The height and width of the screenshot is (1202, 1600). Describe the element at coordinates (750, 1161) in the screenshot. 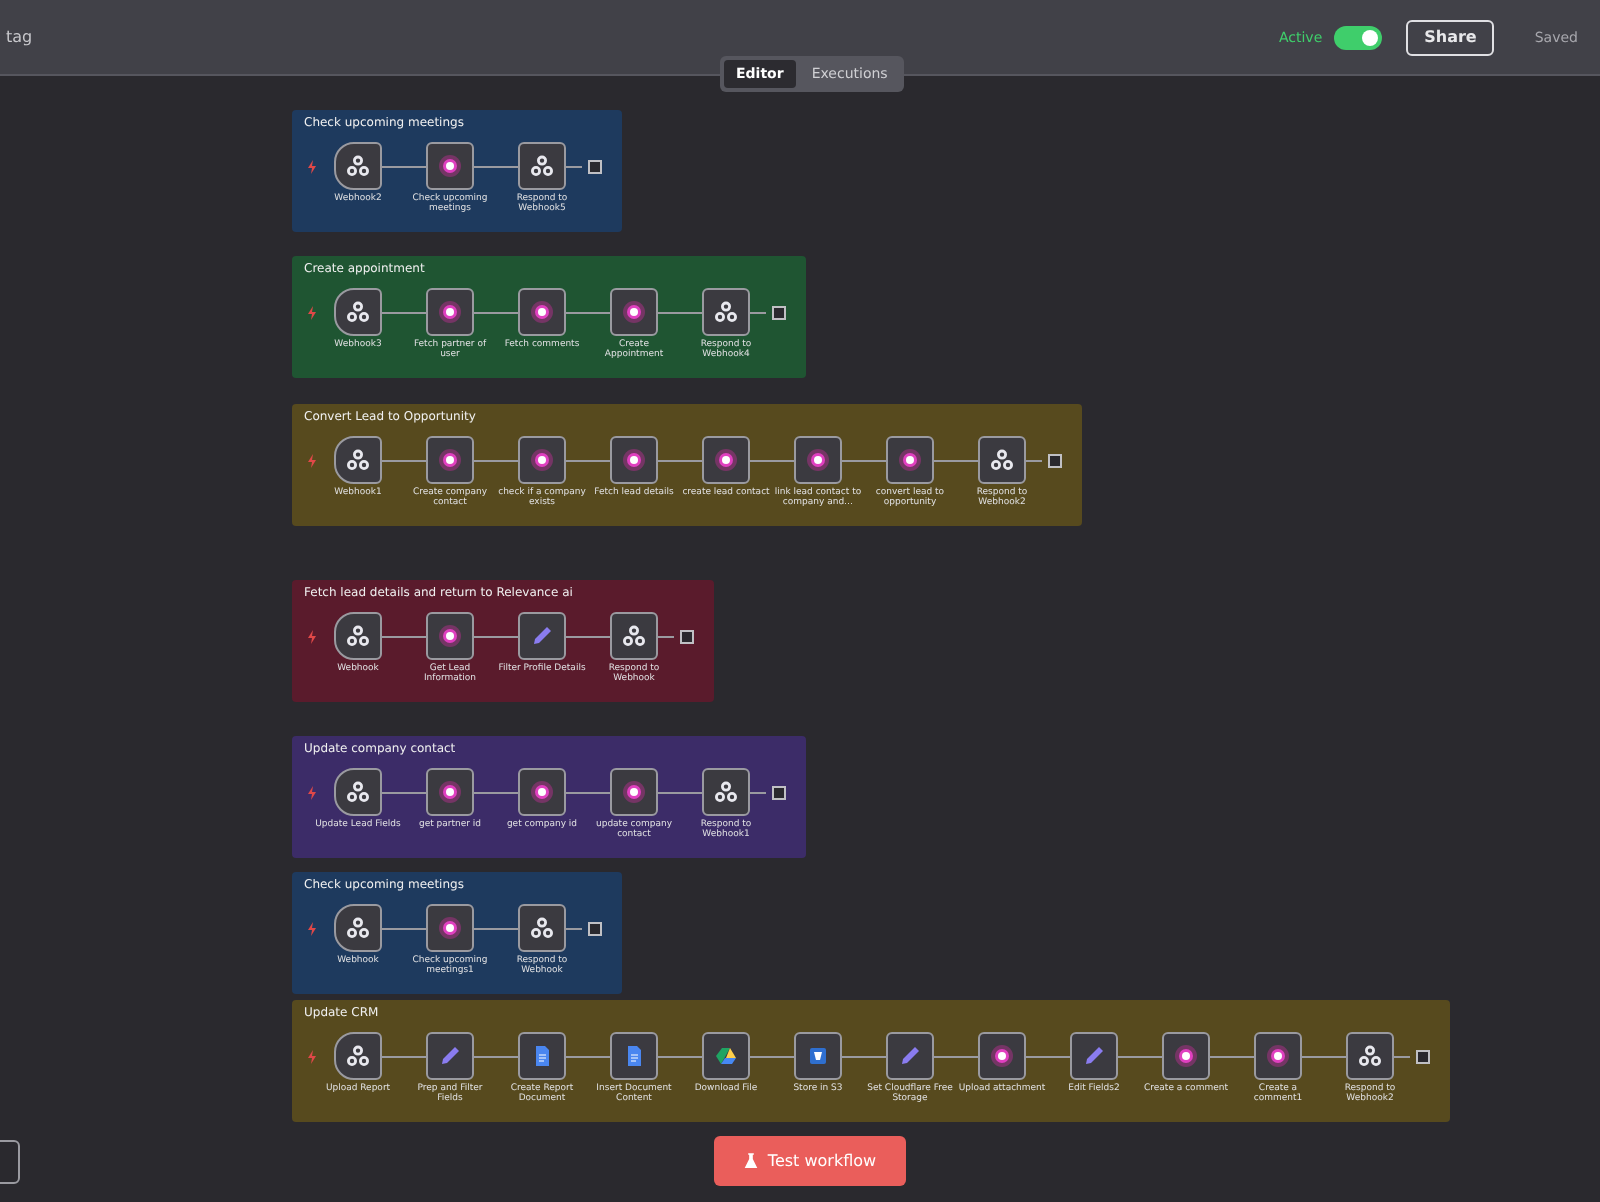

I see `flask-icon` at that location.